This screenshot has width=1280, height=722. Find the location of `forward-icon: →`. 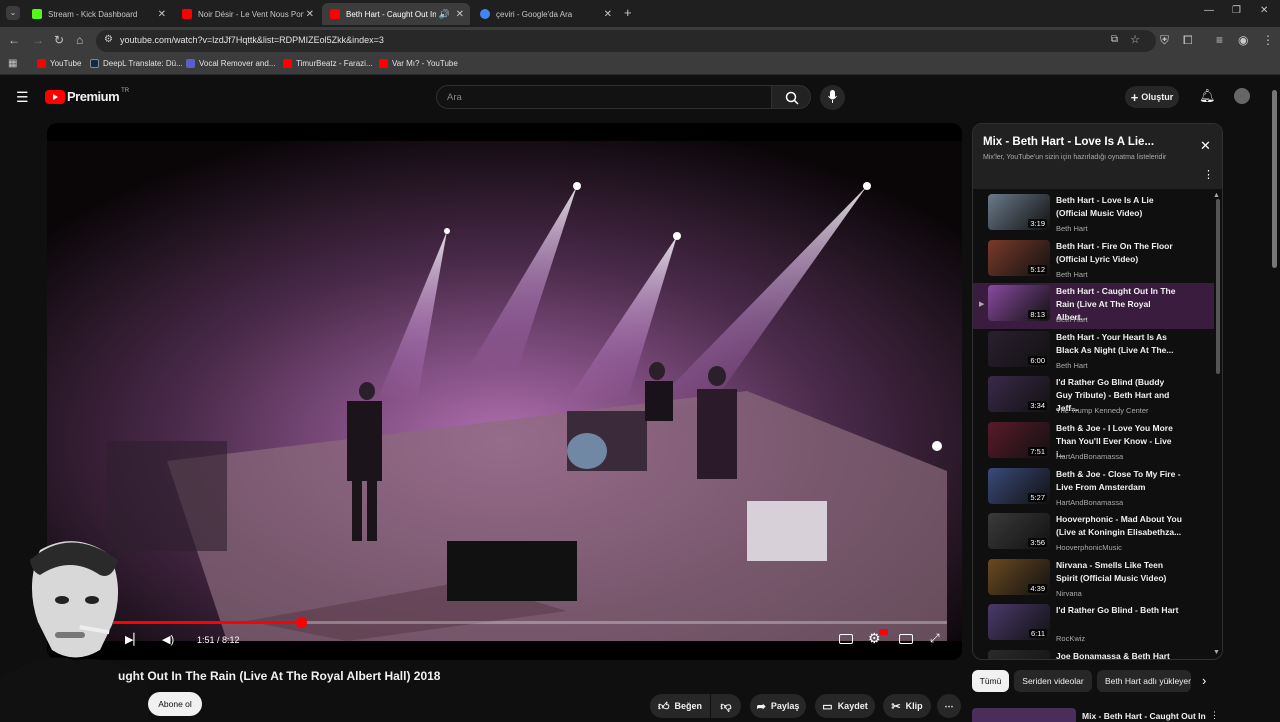

forward-icon: → is located at coordinates (38, 40).